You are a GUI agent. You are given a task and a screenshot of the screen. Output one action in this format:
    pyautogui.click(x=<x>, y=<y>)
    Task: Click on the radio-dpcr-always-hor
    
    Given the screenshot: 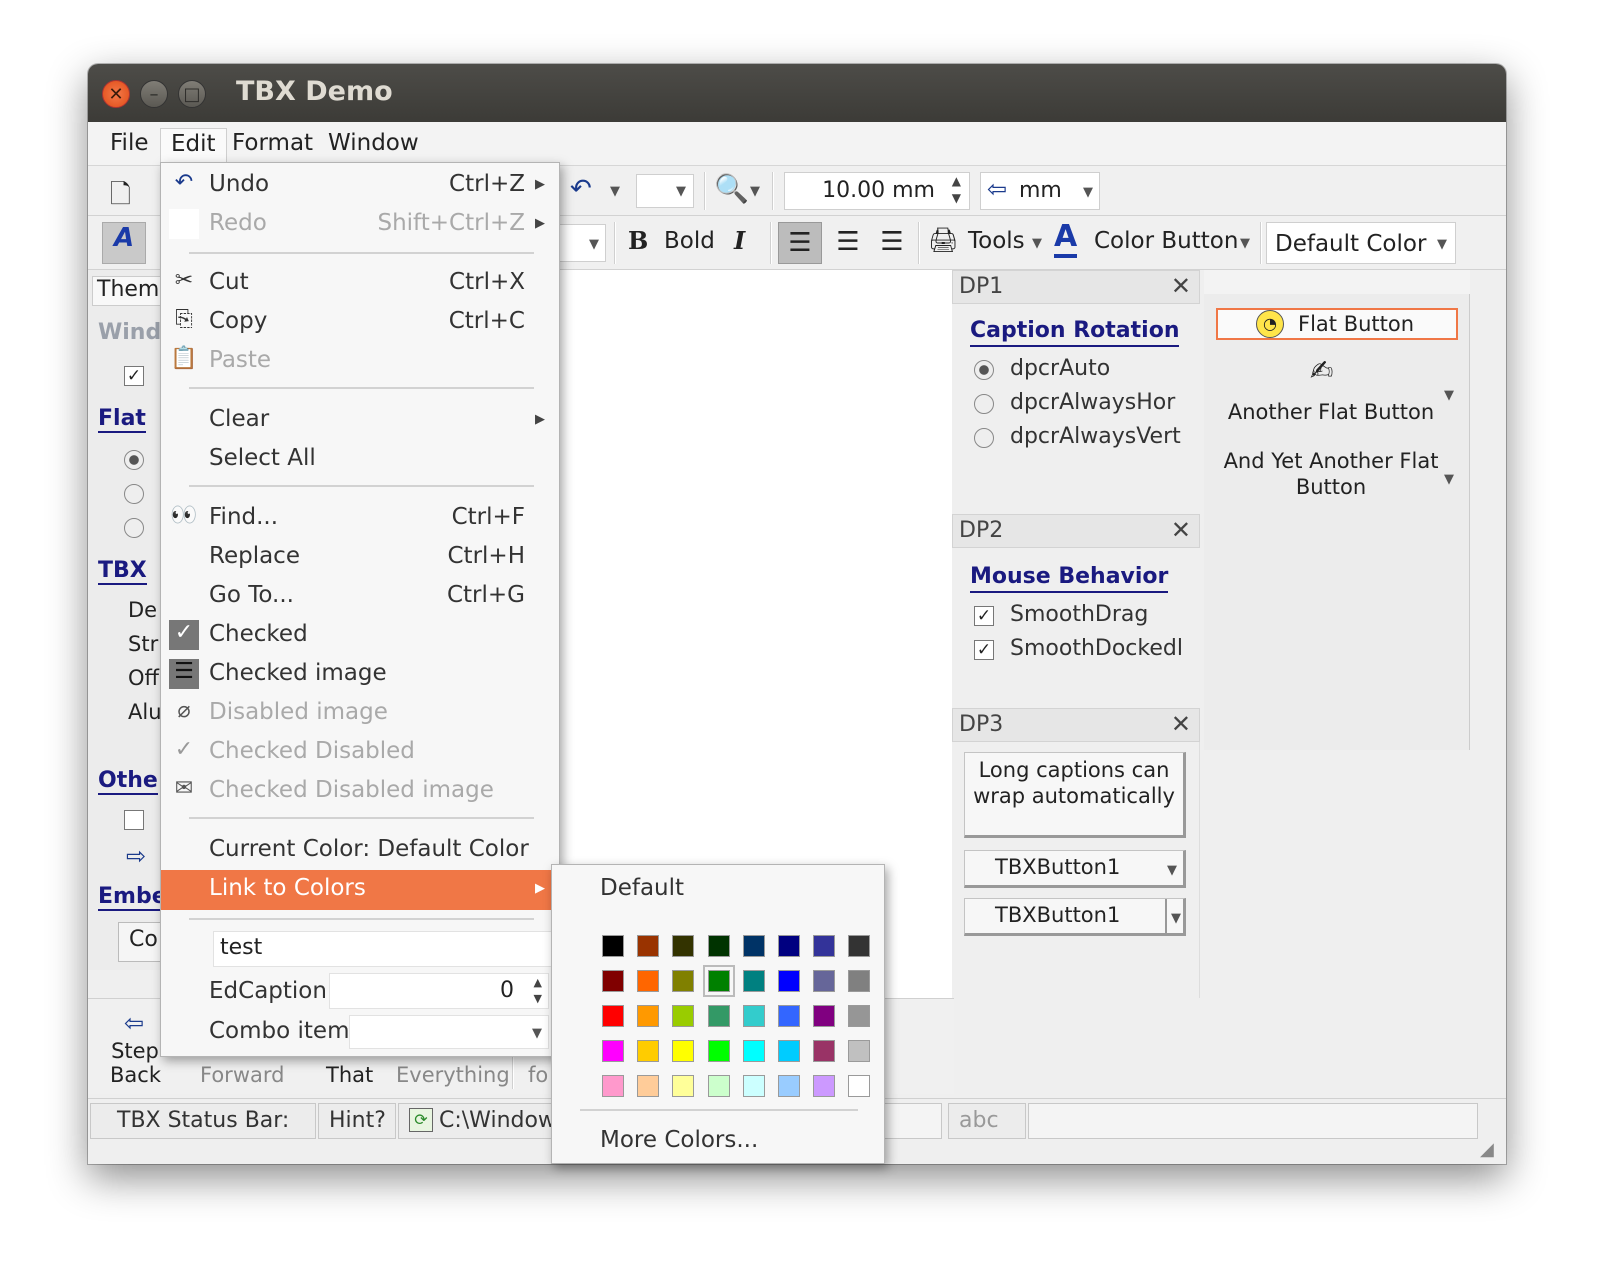 What is the action you would take?
    pyautogui.click(x=984, y=404)
    